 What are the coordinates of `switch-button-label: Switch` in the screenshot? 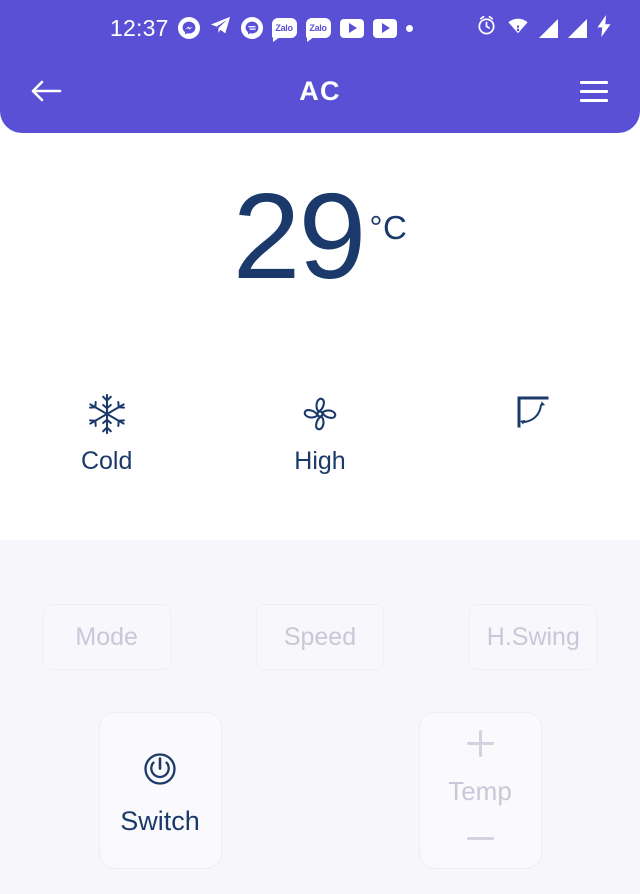 It's located at (160, 820).